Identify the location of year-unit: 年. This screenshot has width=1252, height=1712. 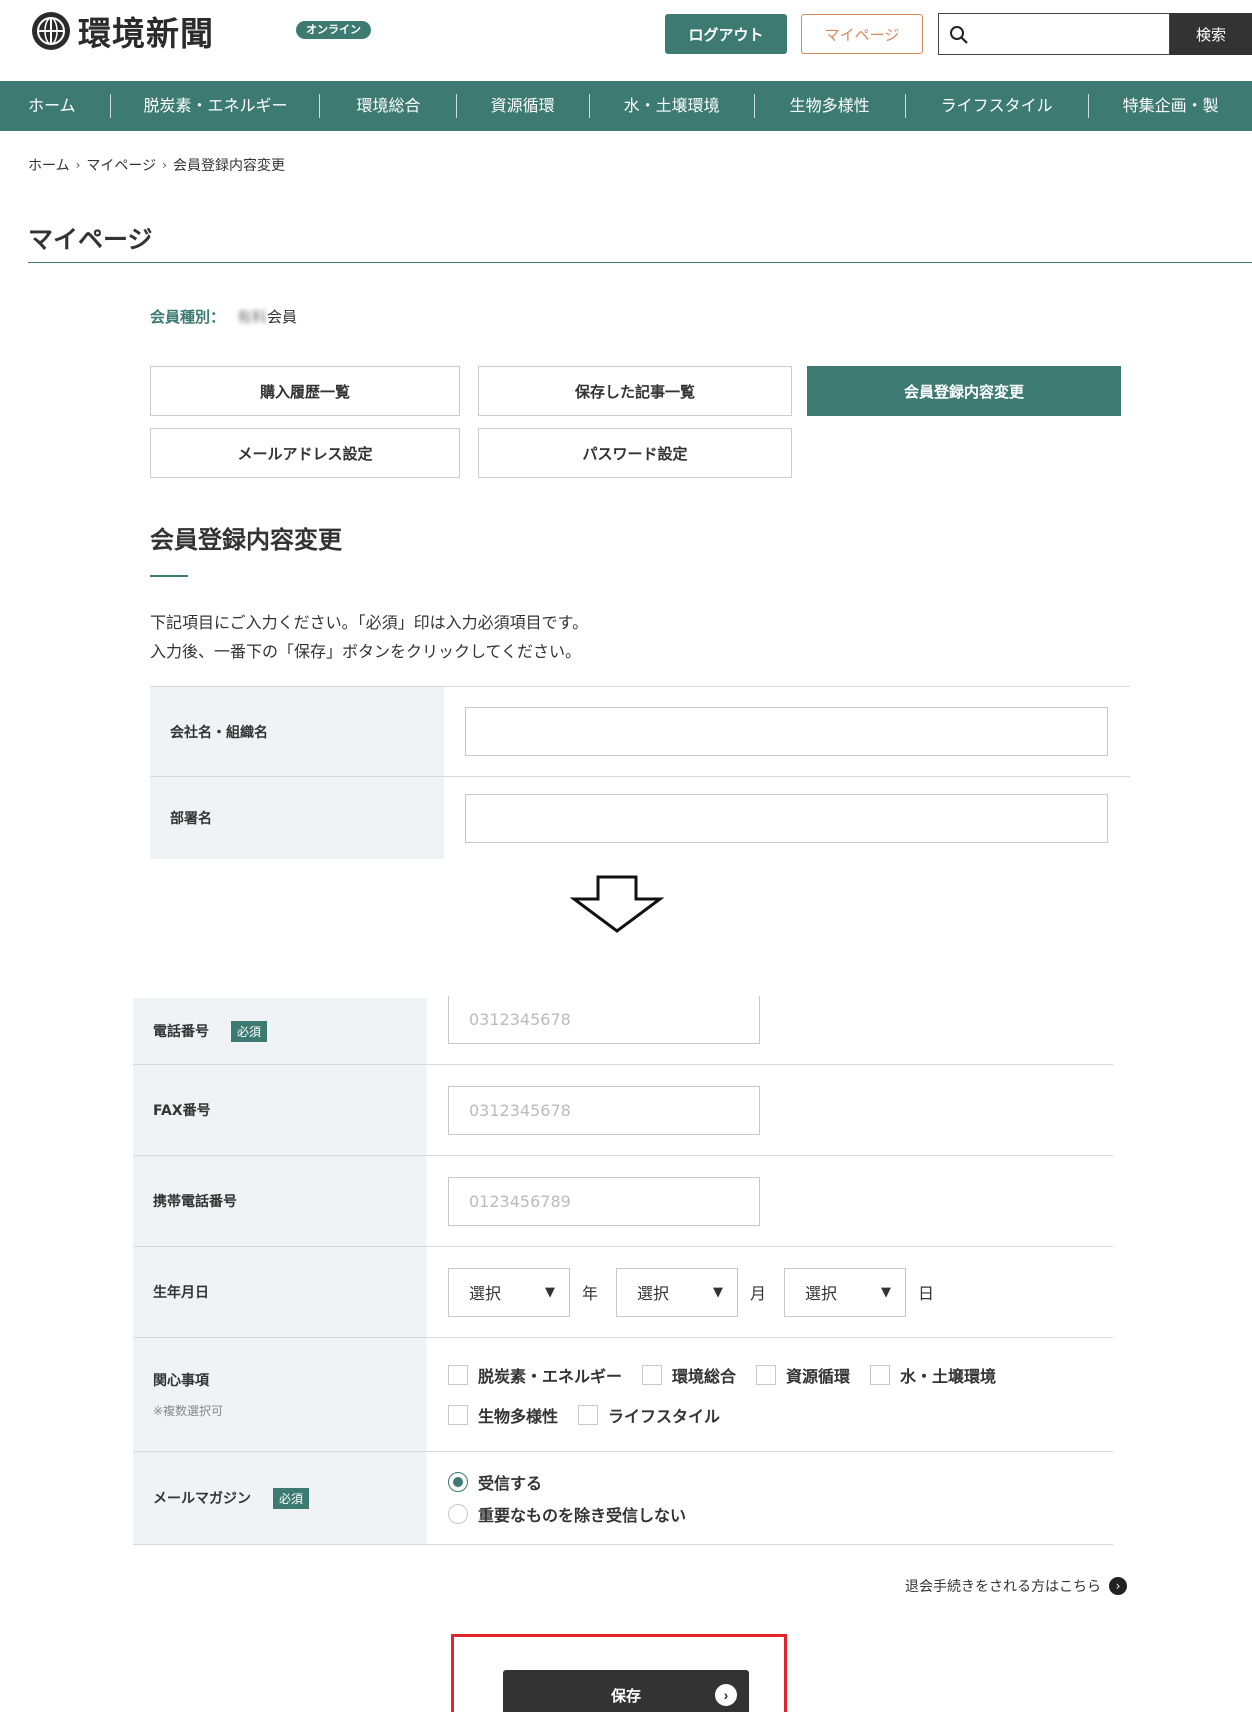
(590, 1293).